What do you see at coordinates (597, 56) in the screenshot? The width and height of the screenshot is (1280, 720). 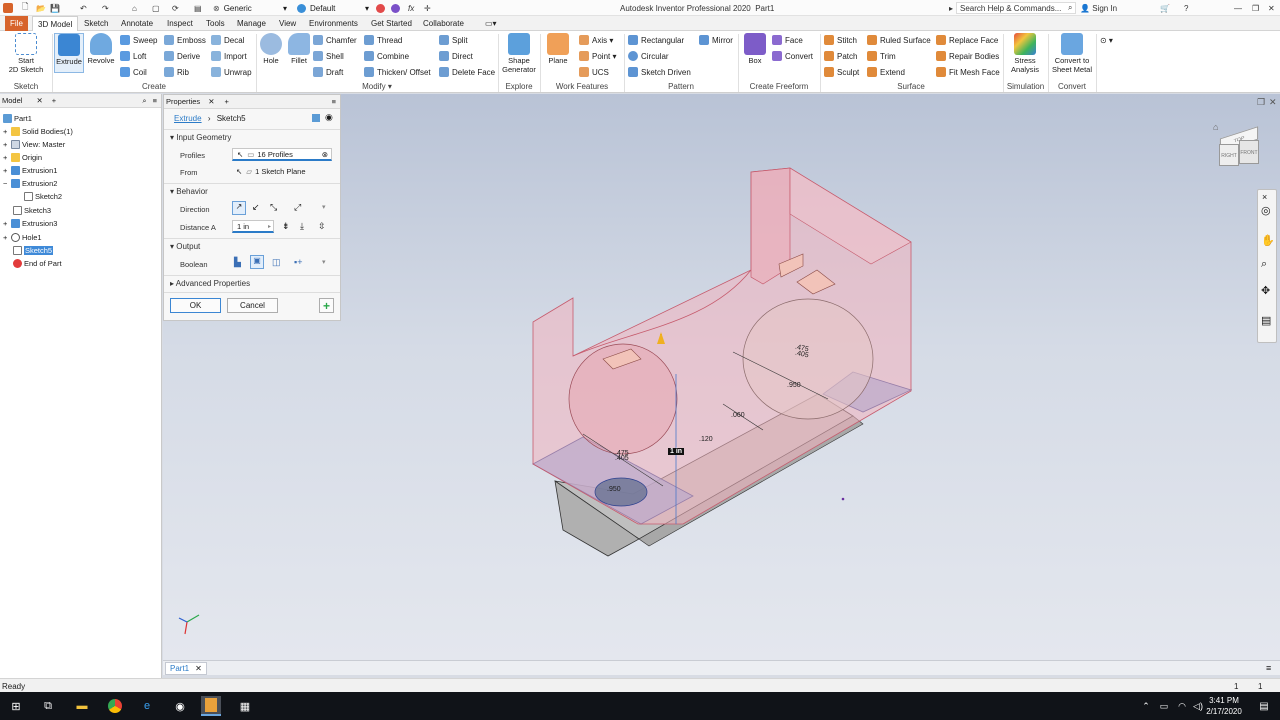 I see `point-button: Point ▾` at bounding box center [597, 56].